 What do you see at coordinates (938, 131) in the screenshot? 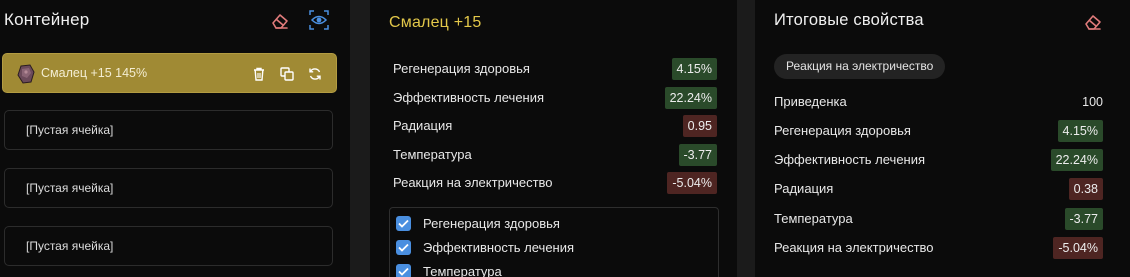
I see `total-stat-row: Регенерация здоровья 4.15%` at bounding box center [938, 131].